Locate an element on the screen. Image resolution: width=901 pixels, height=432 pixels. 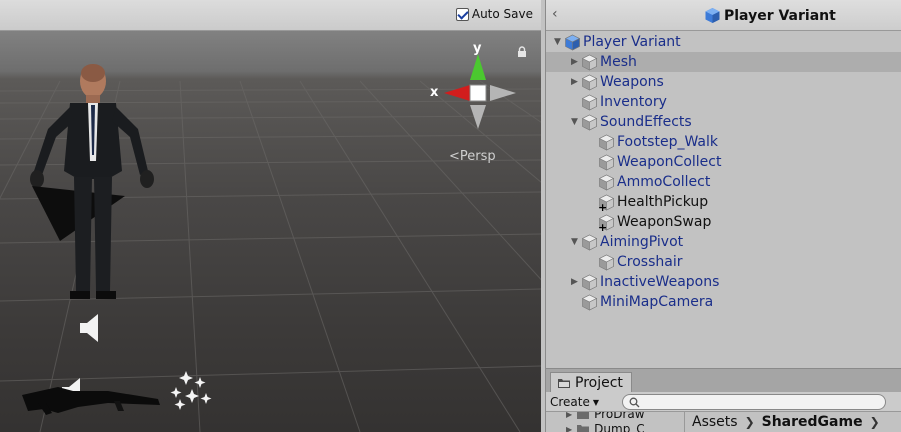
project-search-field is located at coordinates (754, 402).